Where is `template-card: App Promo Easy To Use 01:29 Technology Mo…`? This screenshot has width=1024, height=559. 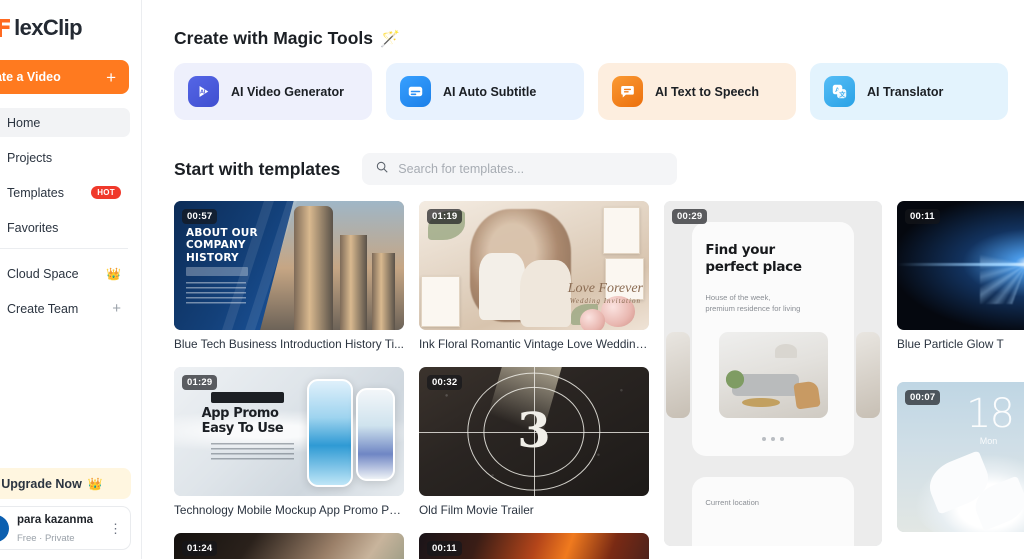
template-card: App Promo Easy To Use 01:29 Technology Mo… is located at coordinates (289, 442).